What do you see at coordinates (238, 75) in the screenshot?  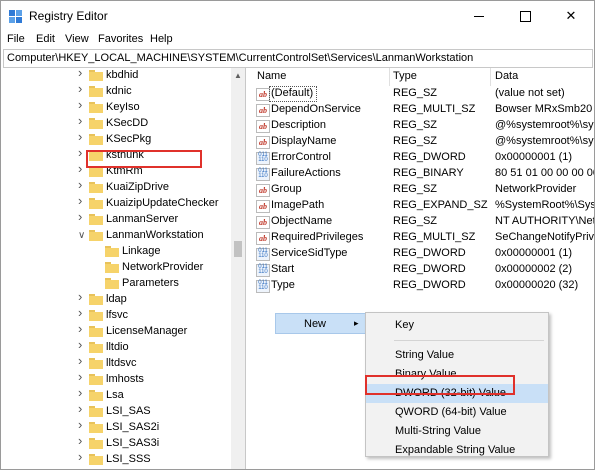 I see `scroll-up-icon: ▲` at bounding box center [238, 75].